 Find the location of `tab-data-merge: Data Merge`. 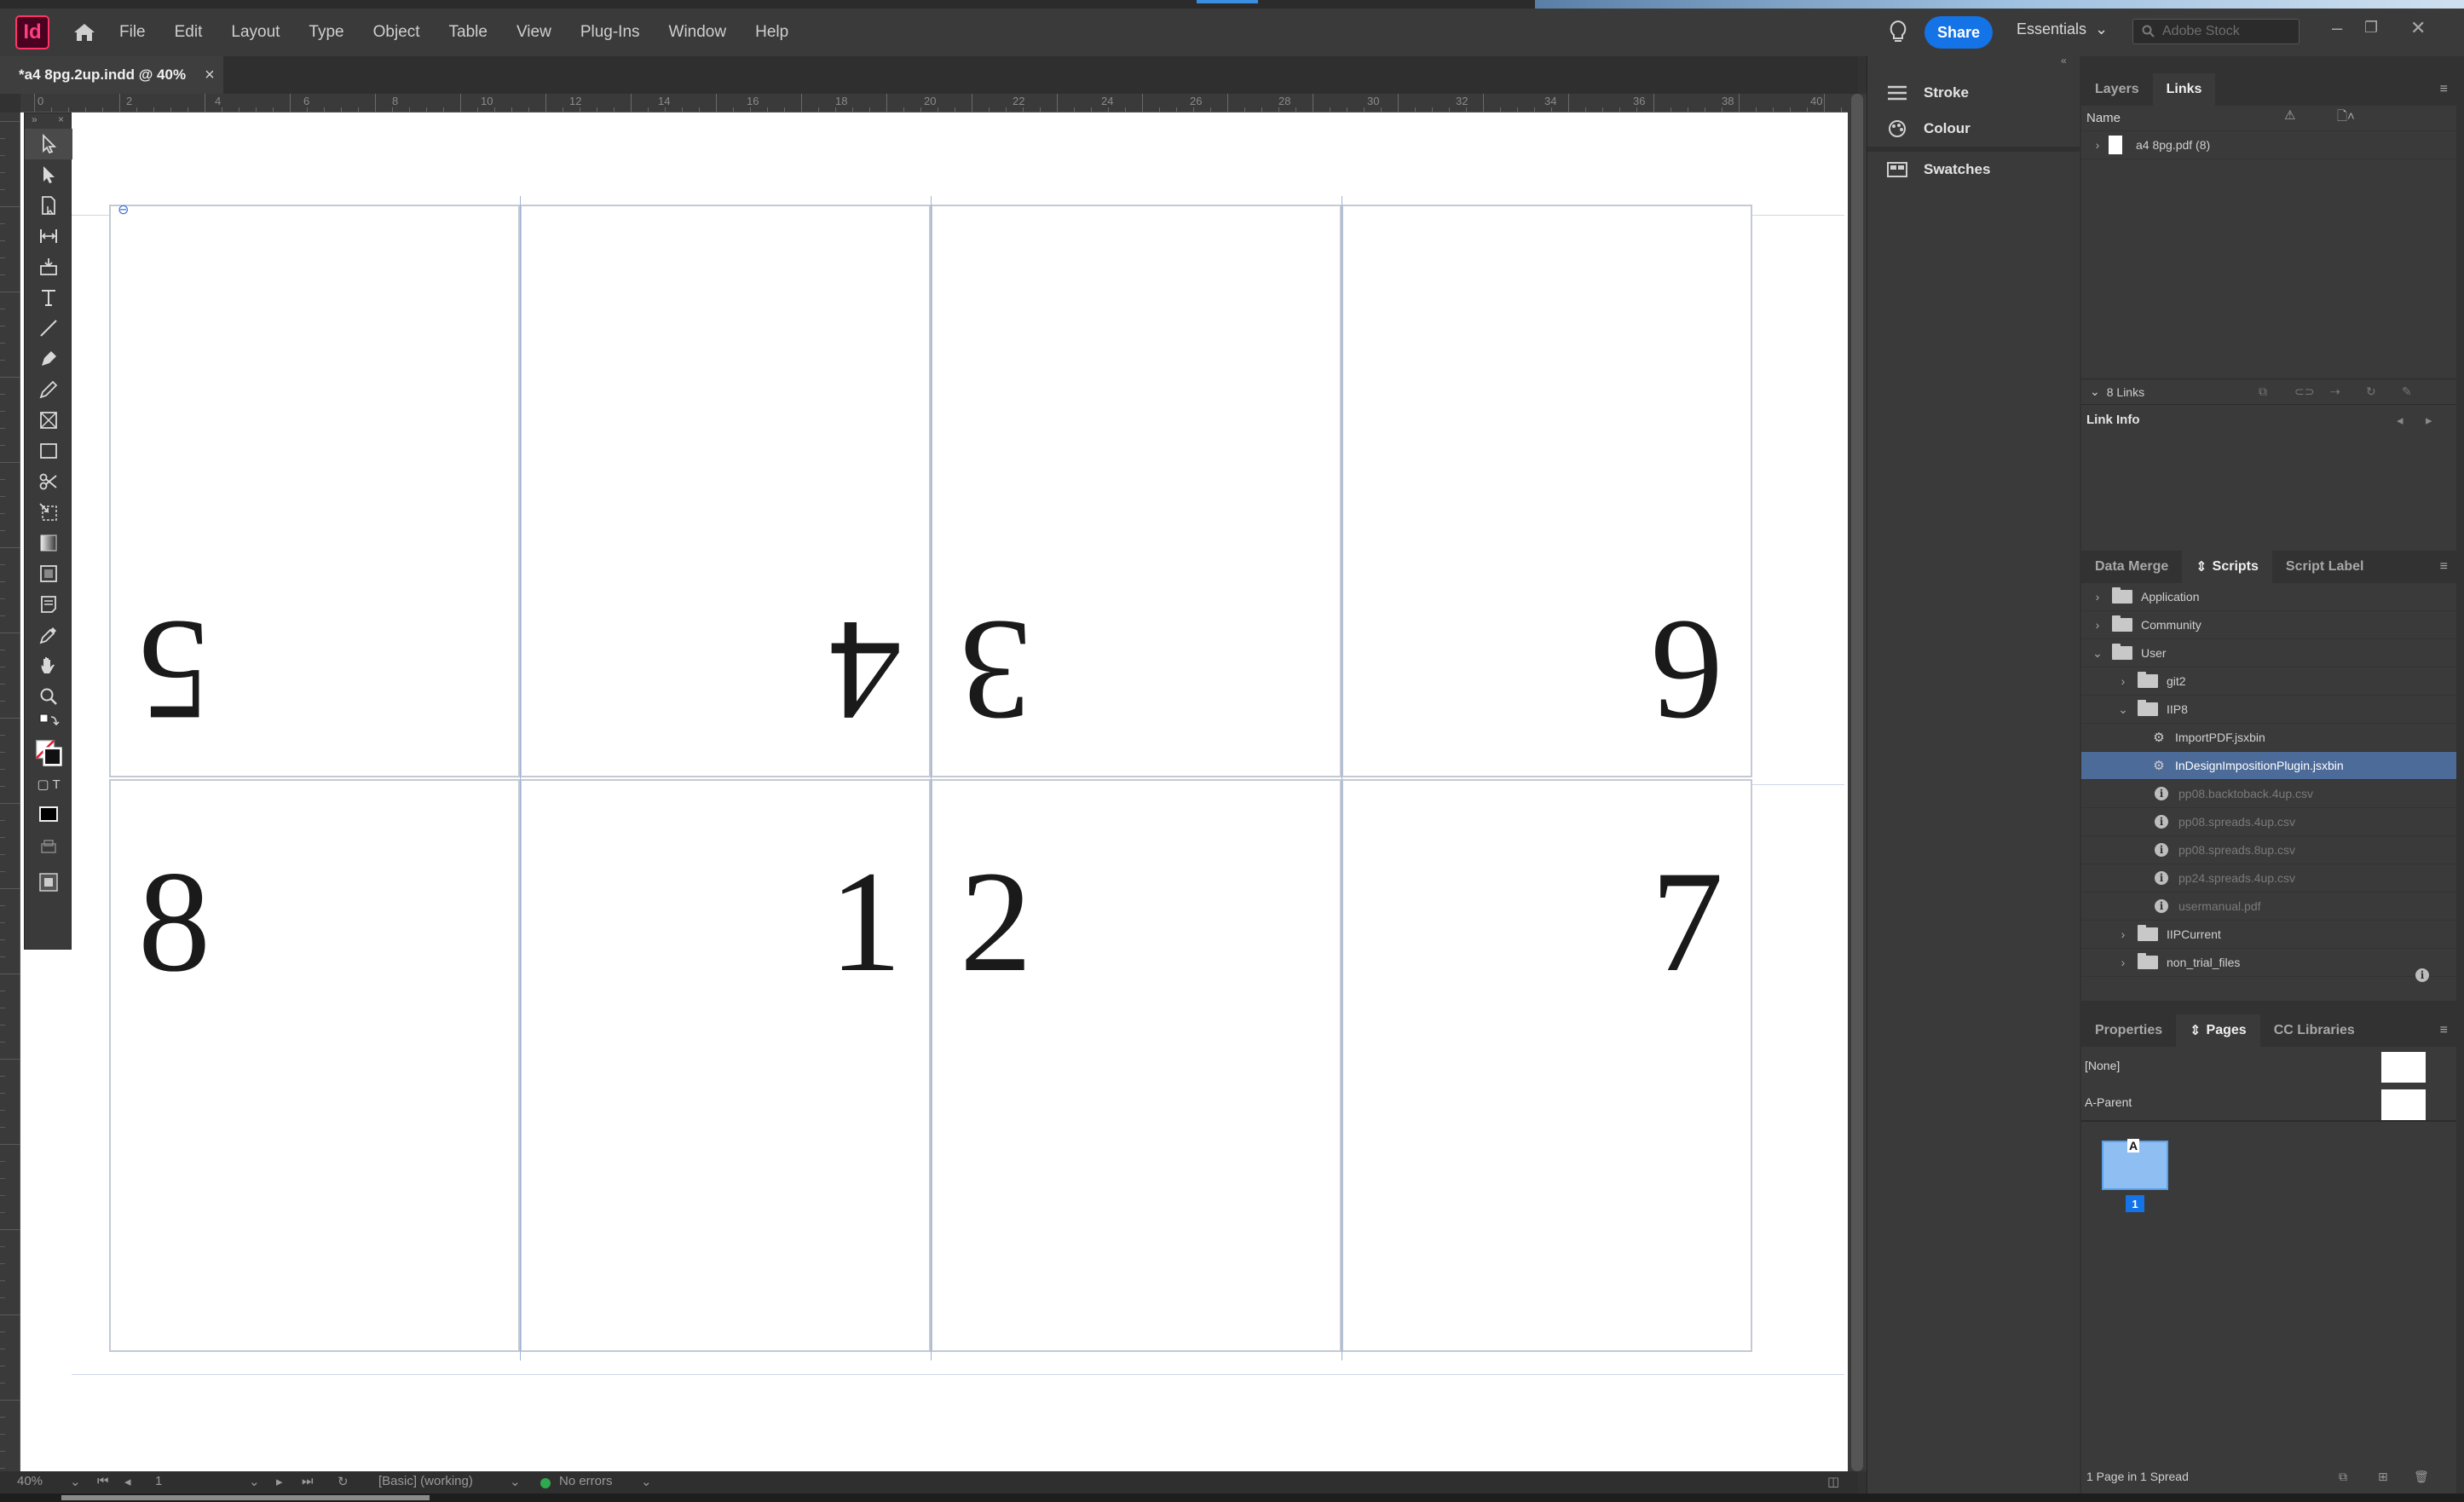

tab-data-merge: Data Merge is located at coordinates (2131, 567).